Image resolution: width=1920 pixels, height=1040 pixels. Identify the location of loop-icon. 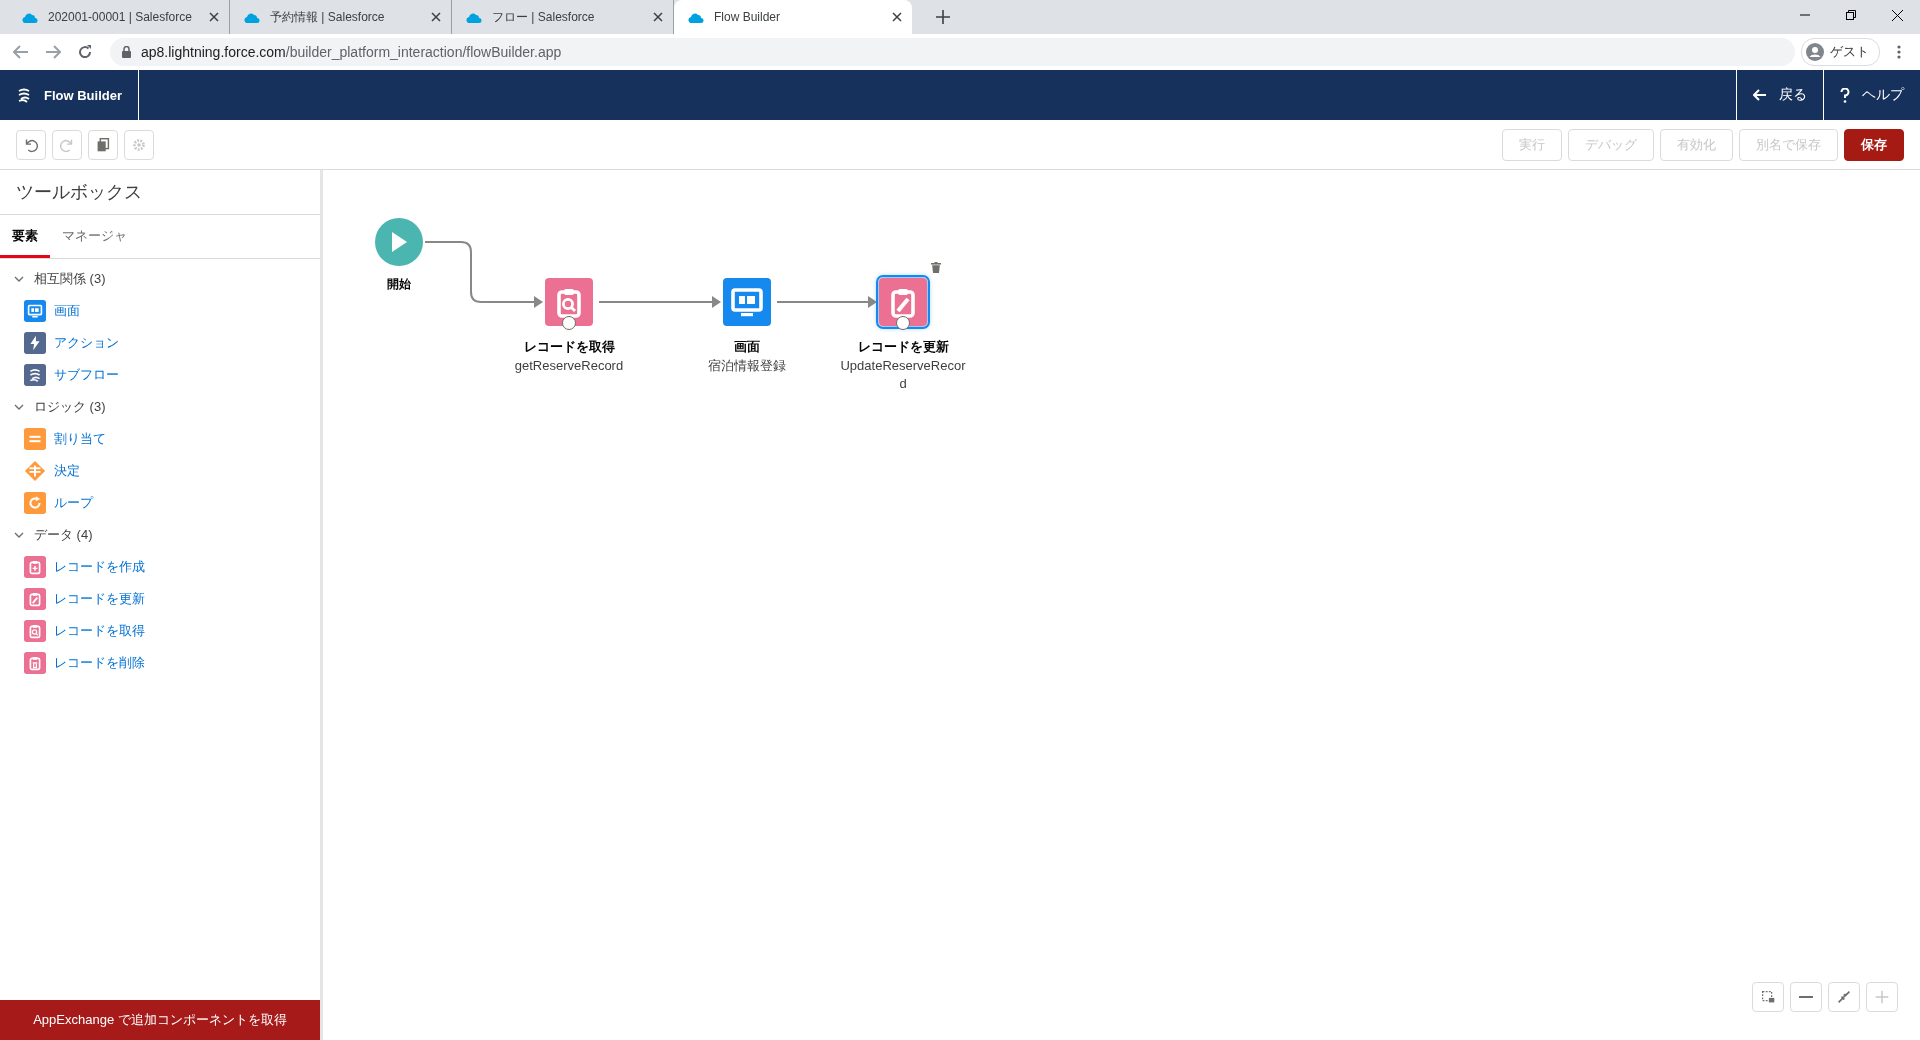
(35, 503).